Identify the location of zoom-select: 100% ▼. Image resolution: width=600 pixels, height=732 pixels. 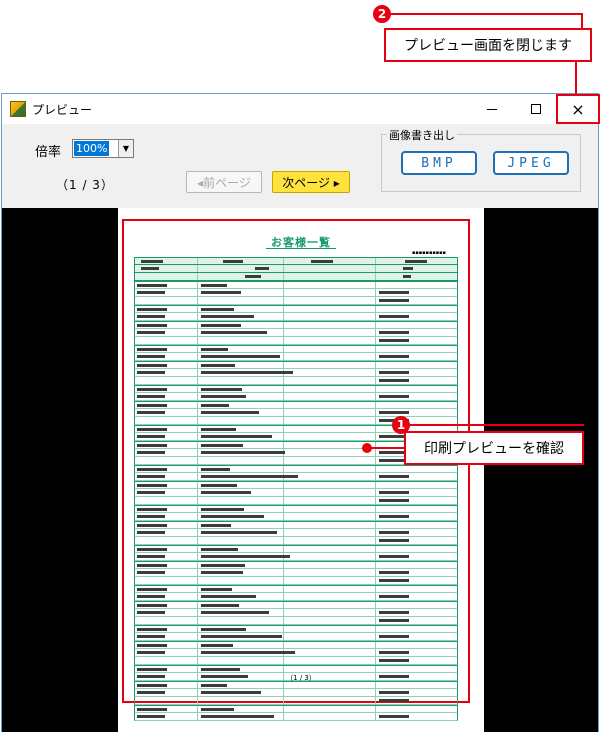
(103, 148).